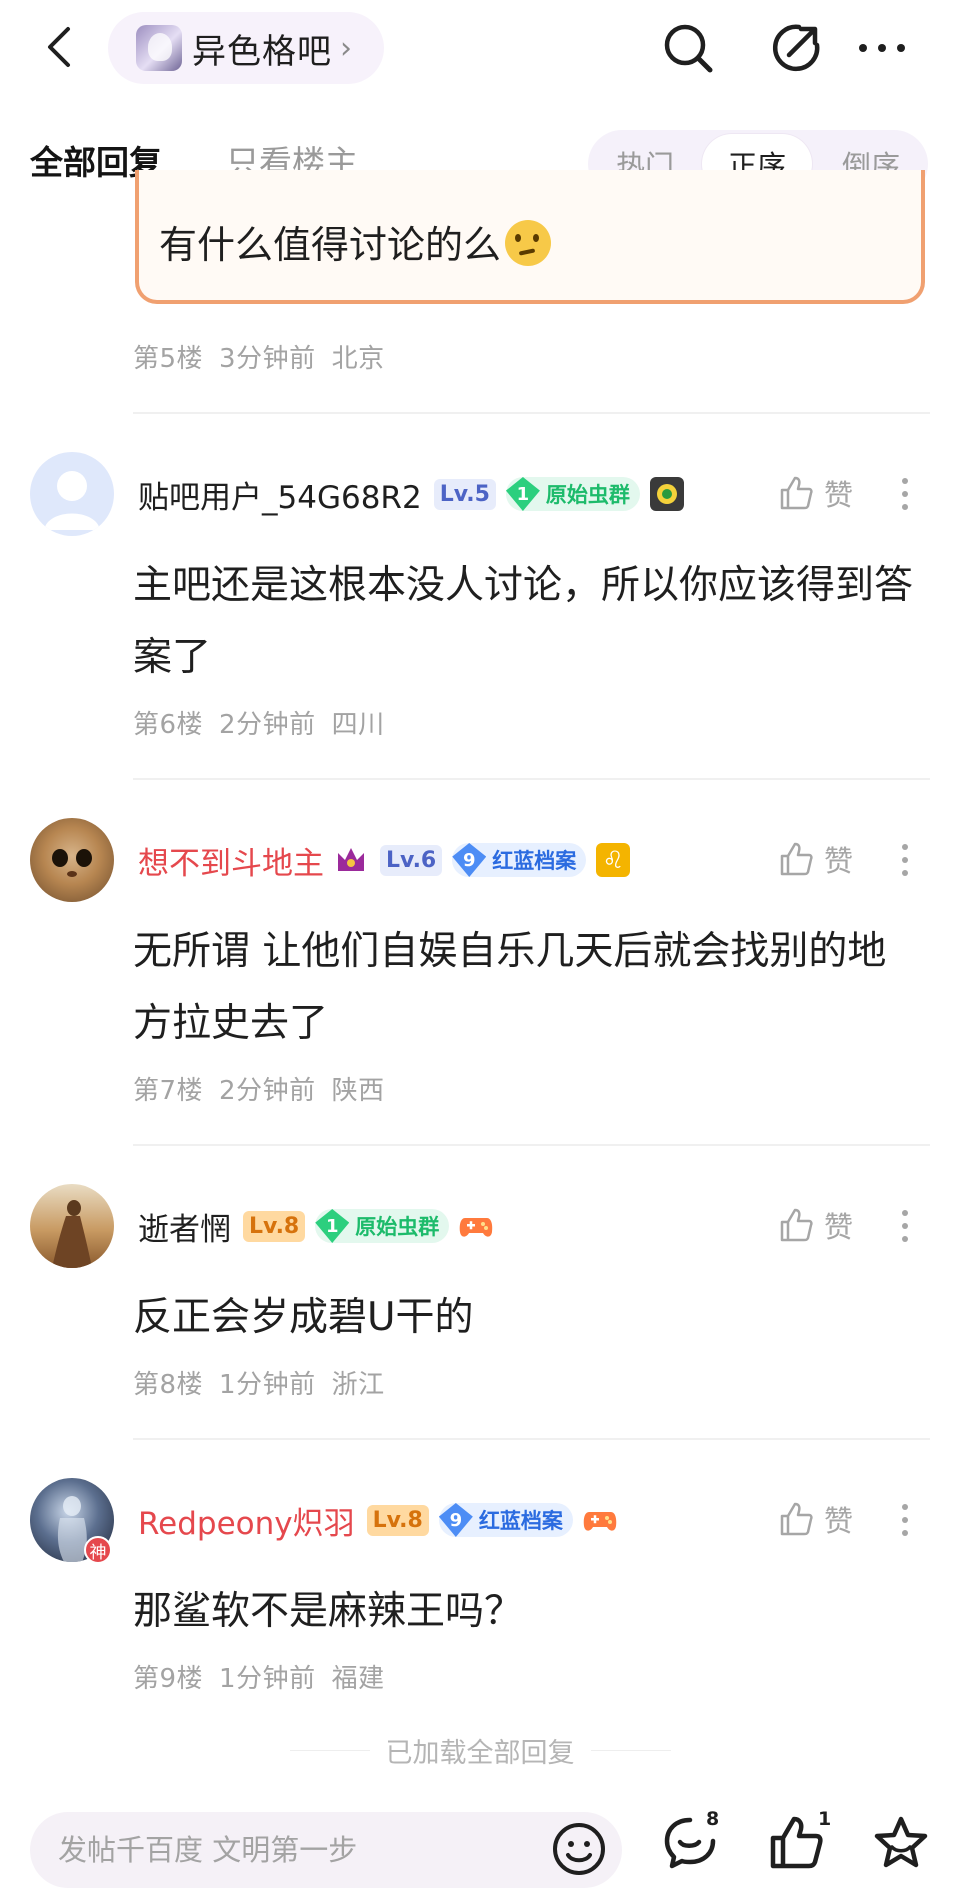  I want to click on gem-icon: 1, so click(522, 494).